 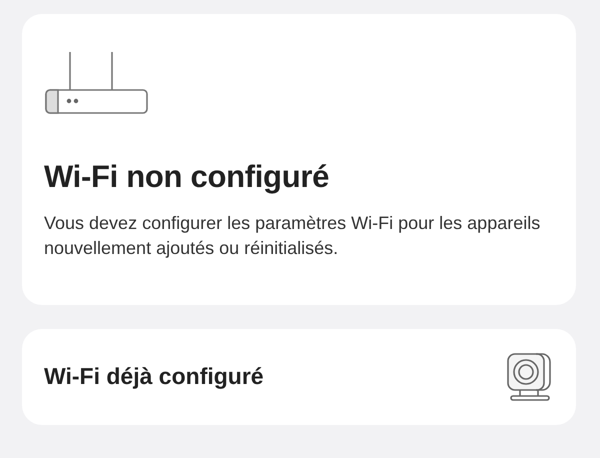 I want to click on card-title: Wi-Fi déjà configuré, so click(x=154, y=377).